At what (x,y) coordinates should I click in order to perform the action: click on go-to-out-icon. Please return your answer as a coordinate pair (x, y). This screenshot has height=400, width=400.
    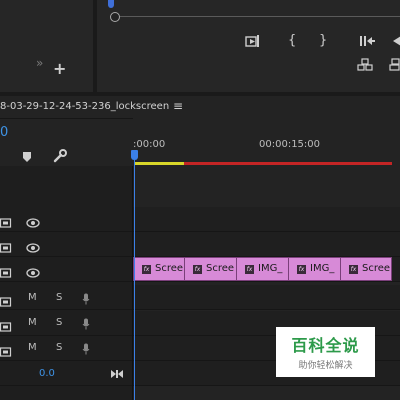
    Looking at the image, I should click on (117, 373).